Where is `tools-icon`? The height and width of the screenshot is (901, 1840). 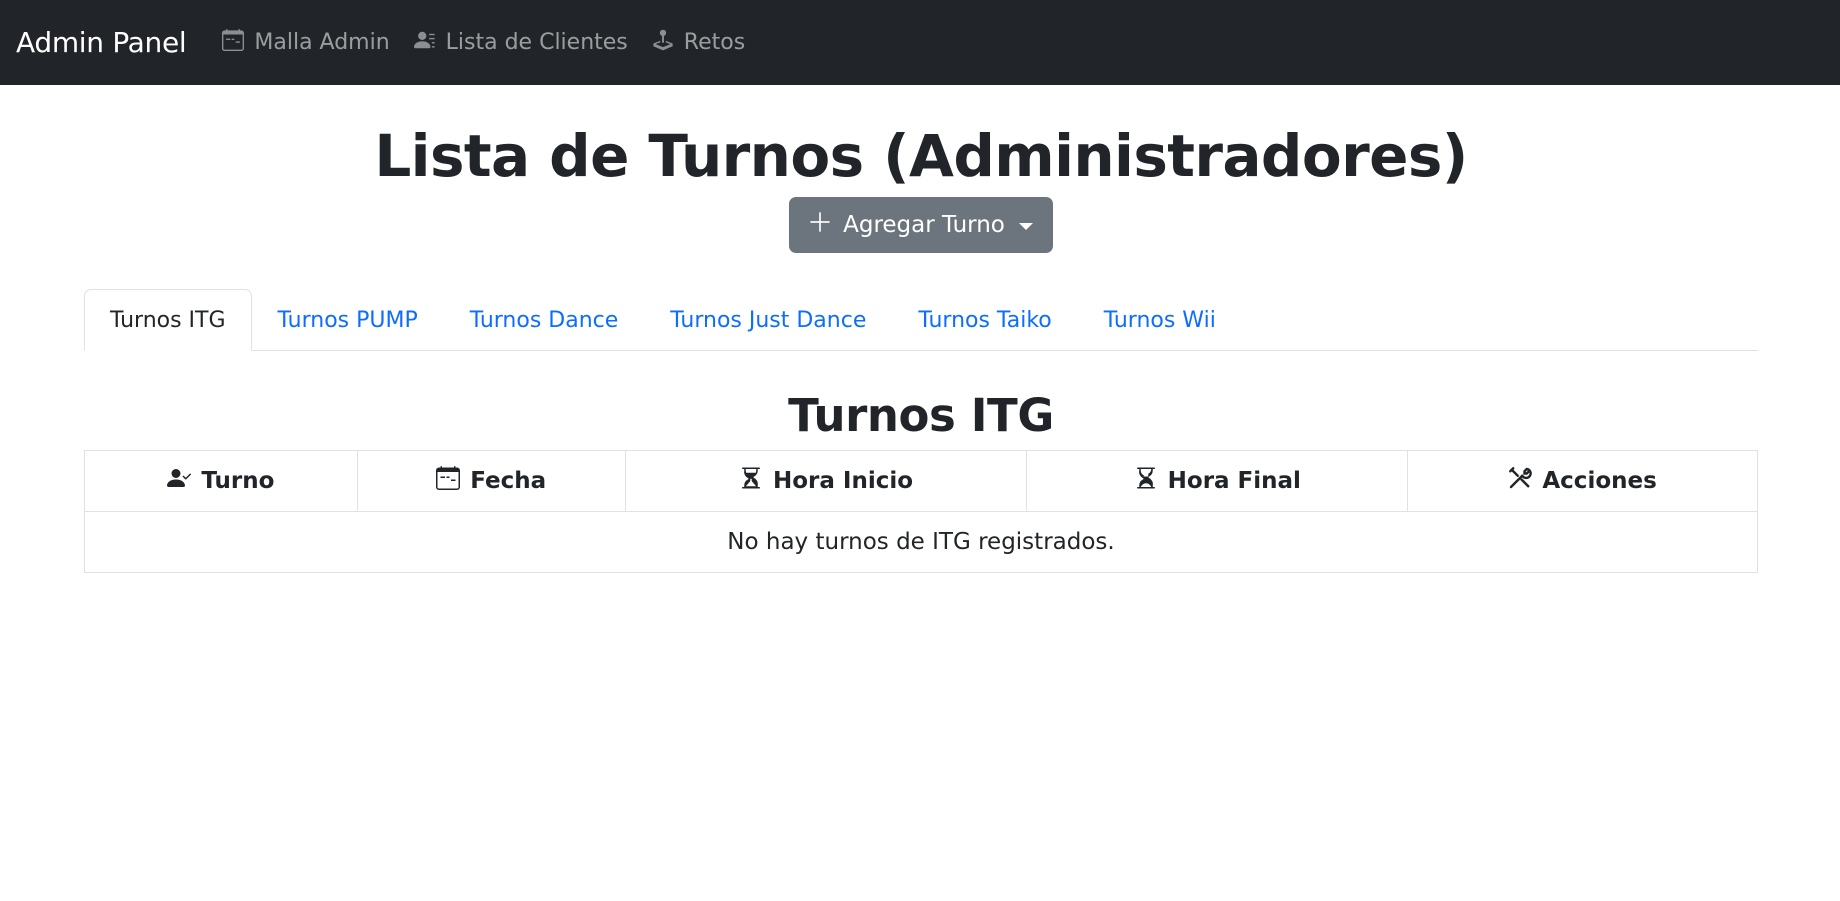
tools-icon is located at coordinates (1525, 481).